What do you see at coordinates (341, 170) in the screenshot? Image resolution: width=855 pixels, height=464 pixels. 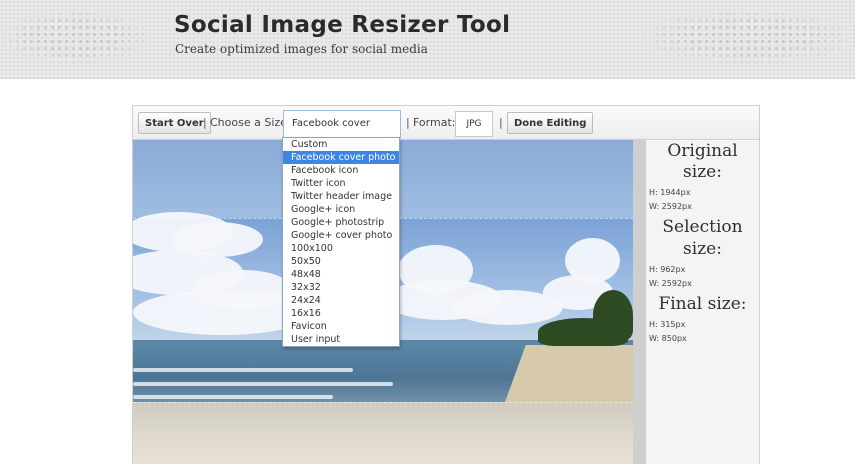 I see `size-option: Facebook icon` at bounding box center [341, 170].